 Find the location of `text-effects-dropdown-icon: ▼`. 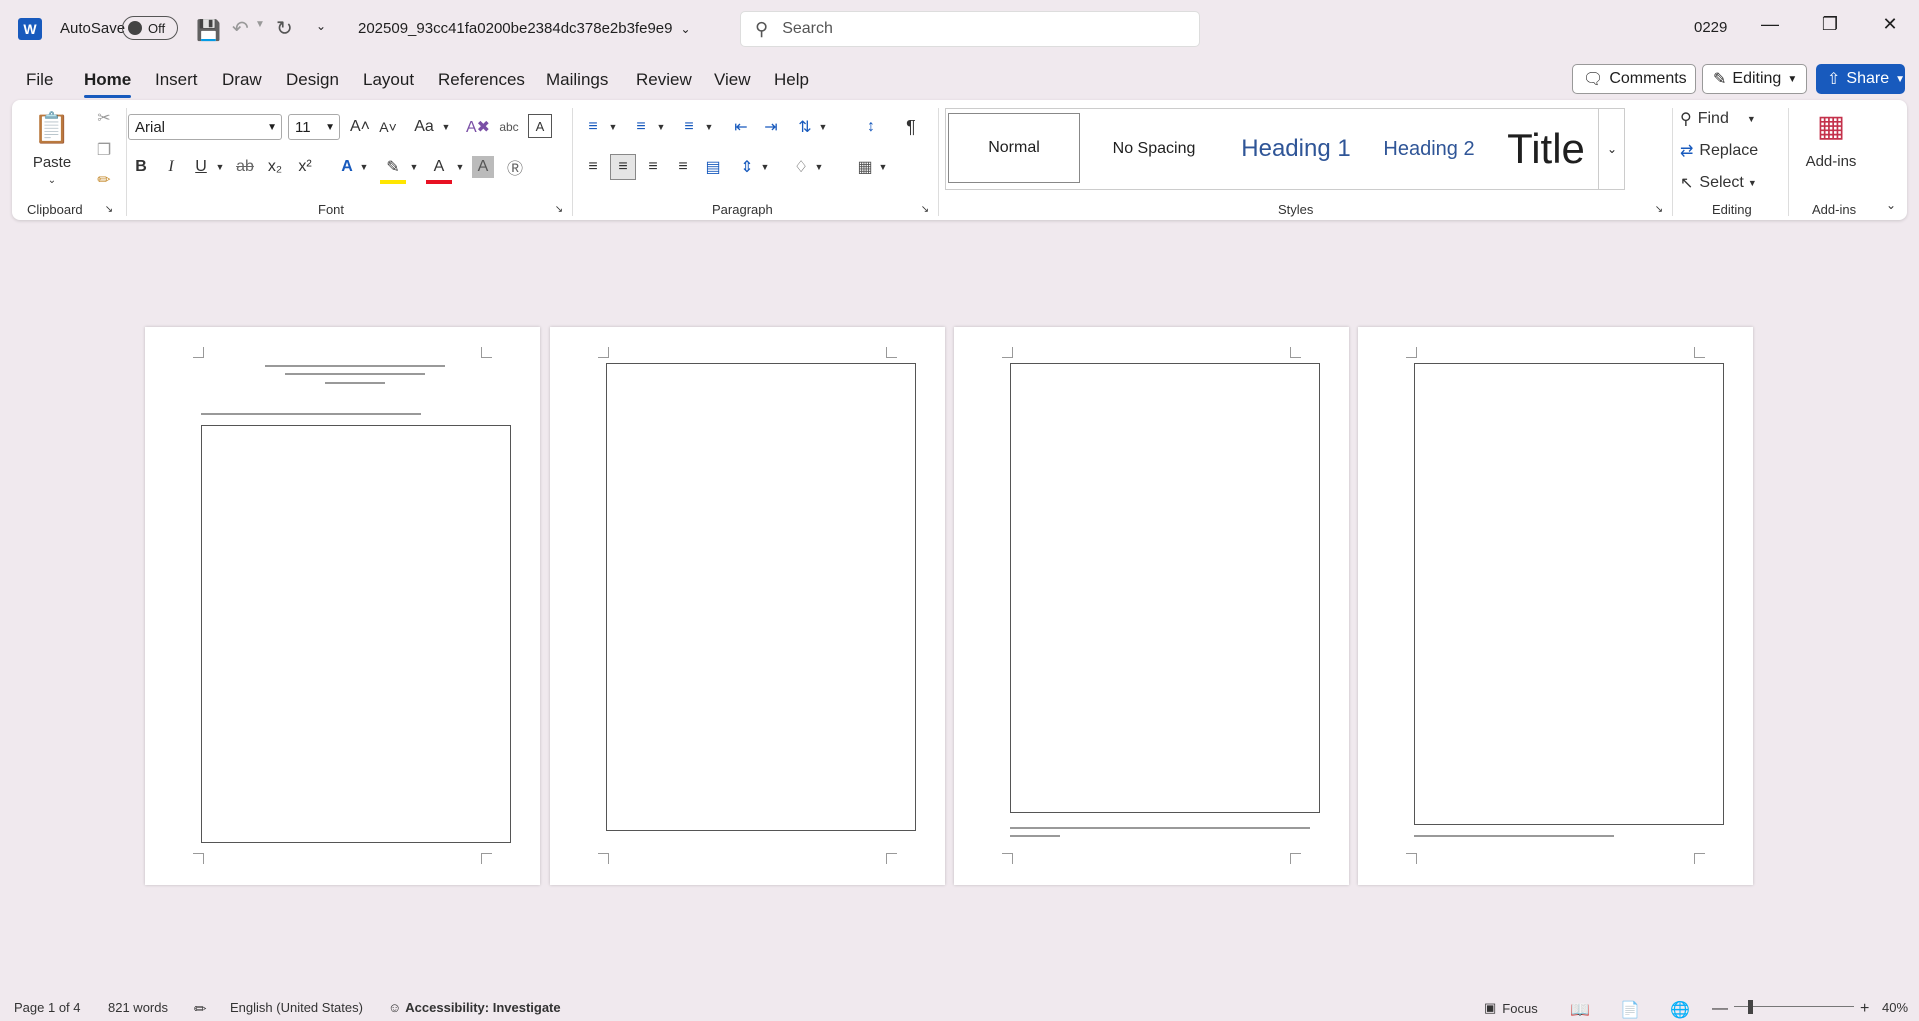

text-effects-dropdown-icon: ▼ is located at coordinates (364, 167).